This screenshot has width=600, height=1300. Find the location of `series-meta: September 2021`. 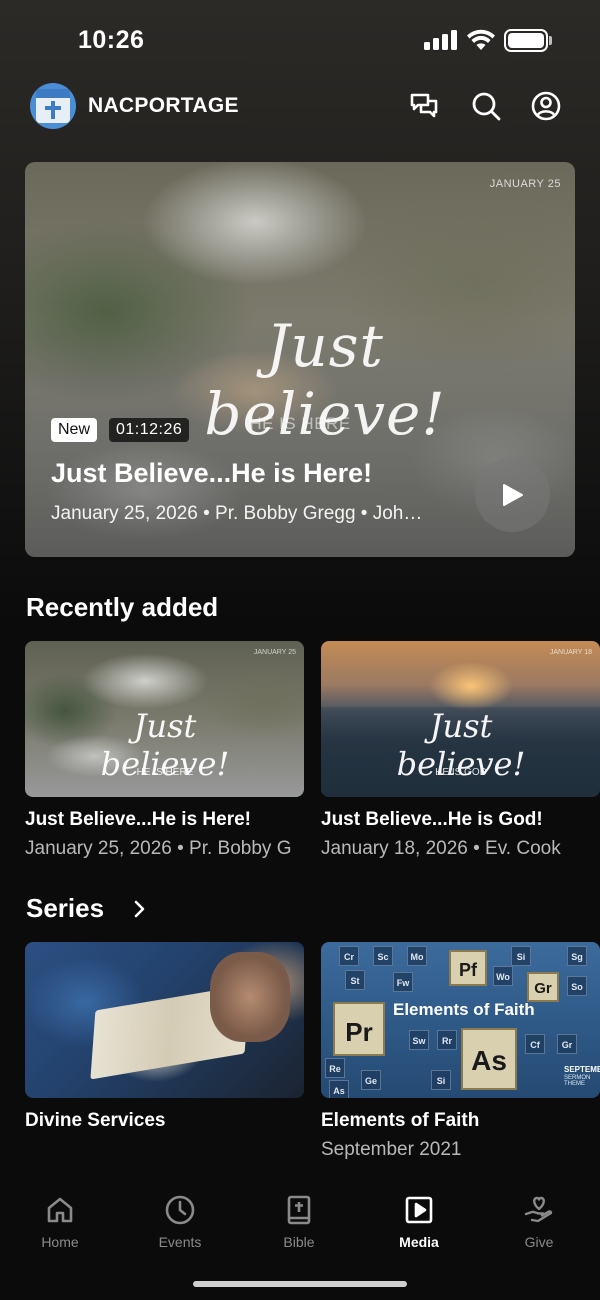

series-meta: September 2021 is located at coordinates (391, 1149).